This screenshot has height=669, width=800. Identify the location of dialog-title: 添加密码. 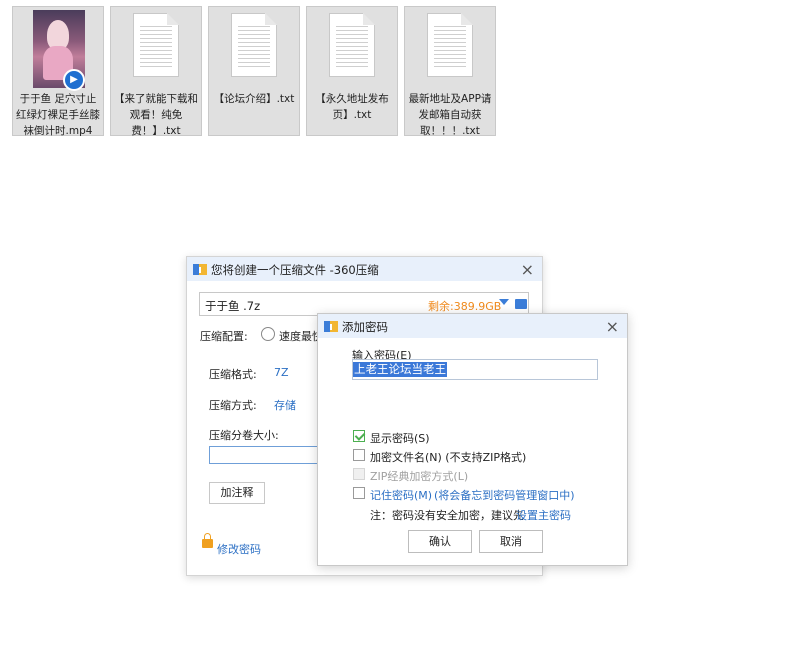
(365, 327).